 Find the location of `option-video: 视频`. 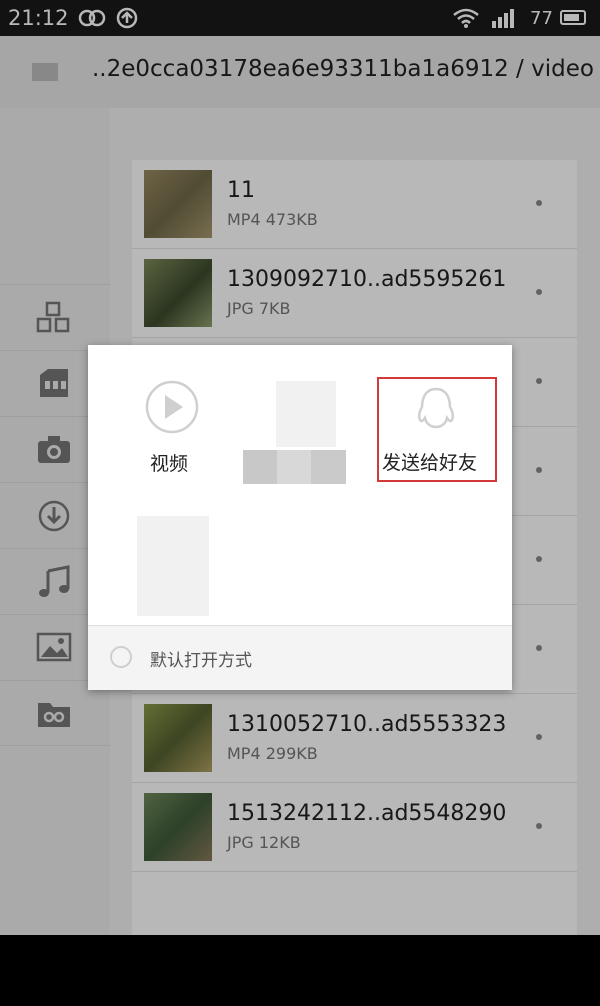

option-video: 视频 is located at coordinates (173, 430).